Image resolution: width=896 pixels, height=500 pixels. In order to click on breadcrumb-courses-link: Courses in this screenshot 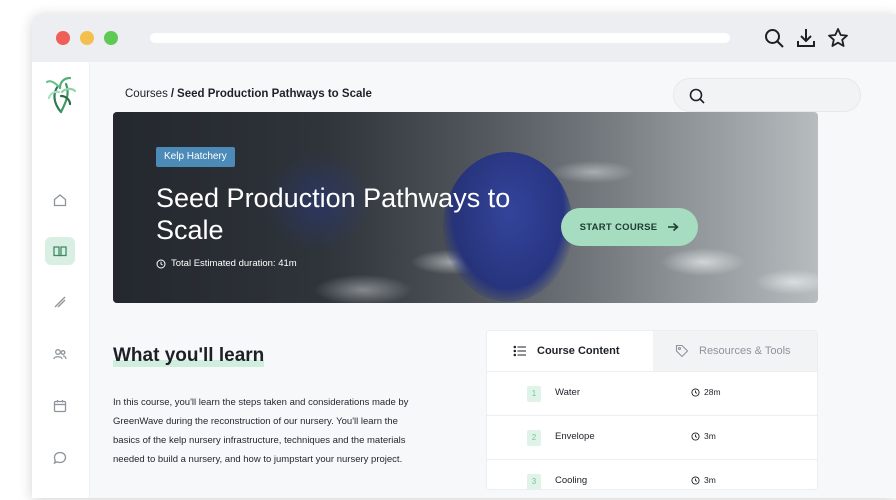, I will do `click(146, 94)`.